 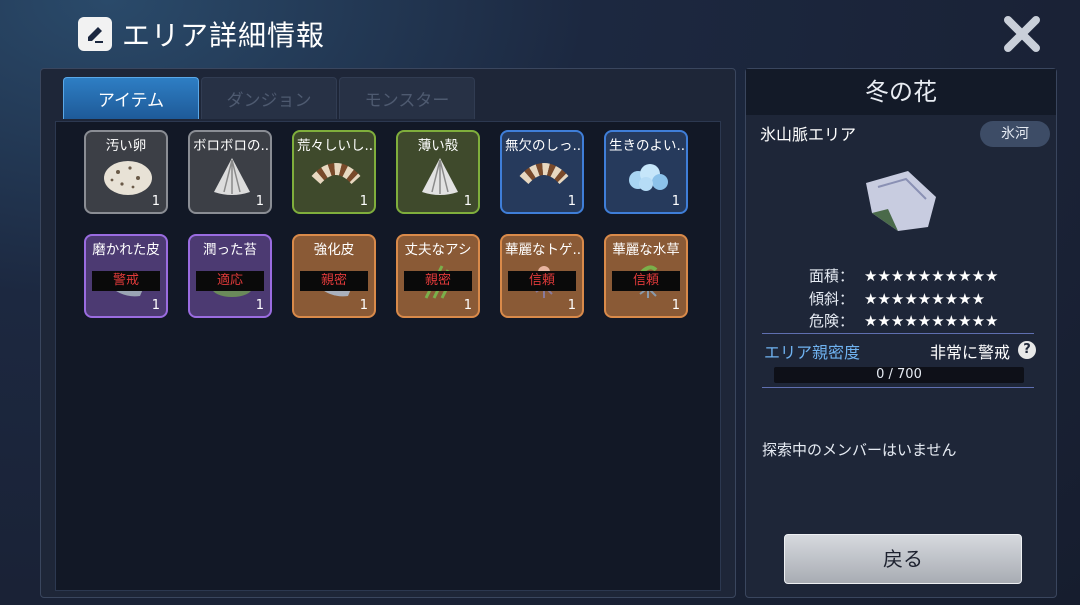 I want to click on item-card: 潤った苔 適応 1, so click(x=230, y=276).